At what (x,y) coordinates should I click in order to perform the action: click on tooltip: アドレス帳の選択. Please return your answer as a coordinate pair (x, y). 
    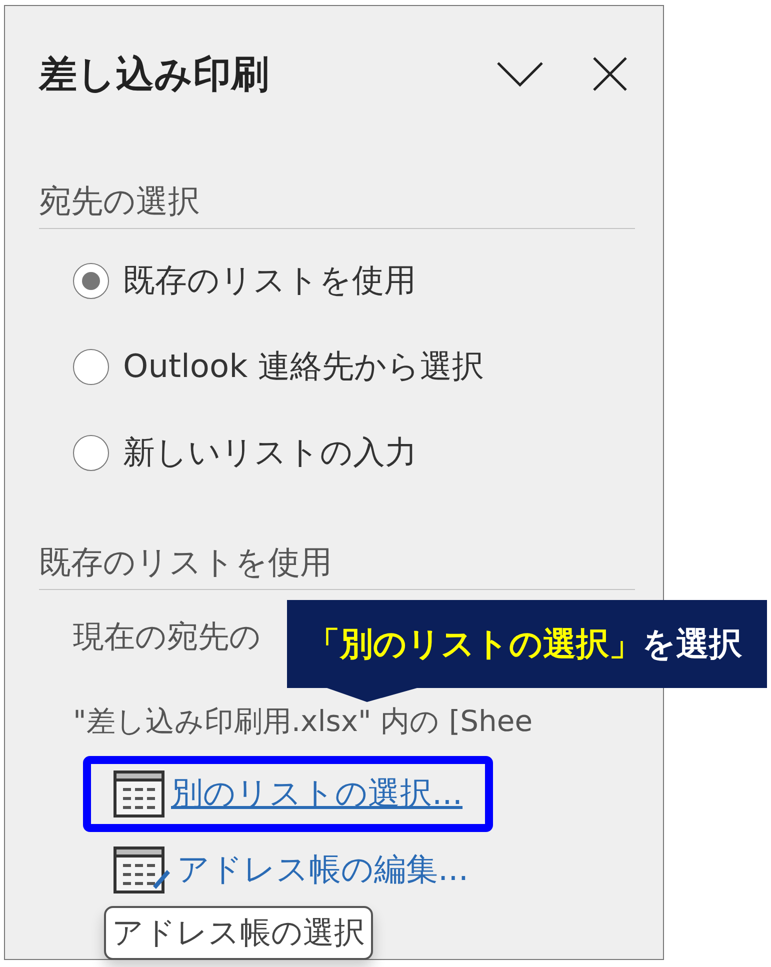
    Looking at the image, I should click on (238, 933).